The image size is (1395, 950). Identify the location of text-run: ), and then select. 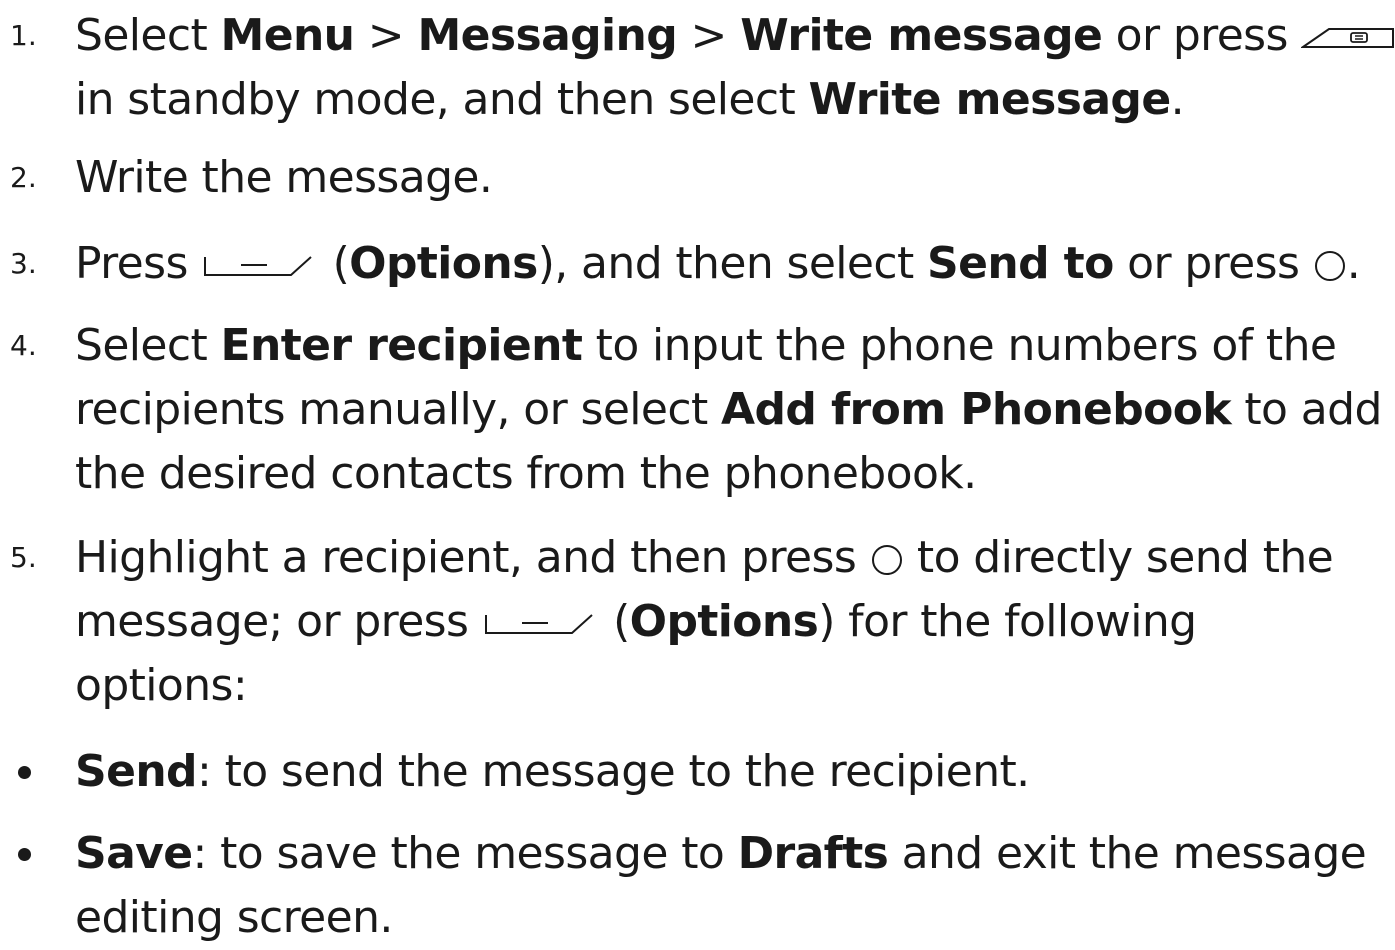
(732, 263).